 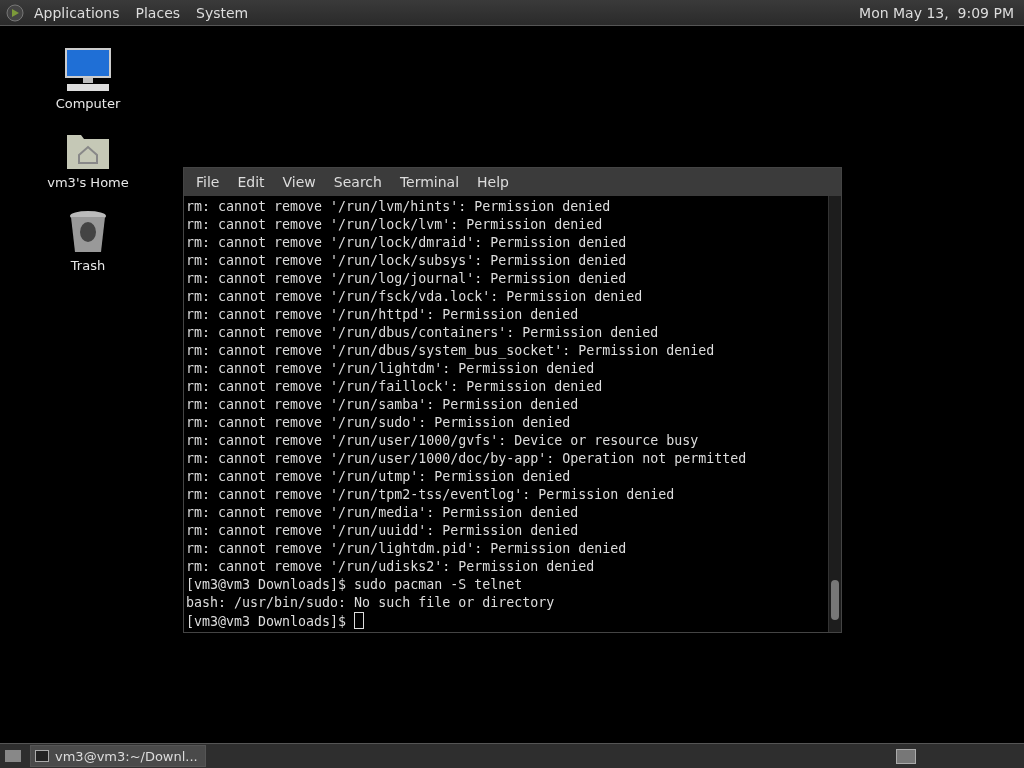 I want to click on desktop-icon-label: Computer, so click(x=88, y=103).